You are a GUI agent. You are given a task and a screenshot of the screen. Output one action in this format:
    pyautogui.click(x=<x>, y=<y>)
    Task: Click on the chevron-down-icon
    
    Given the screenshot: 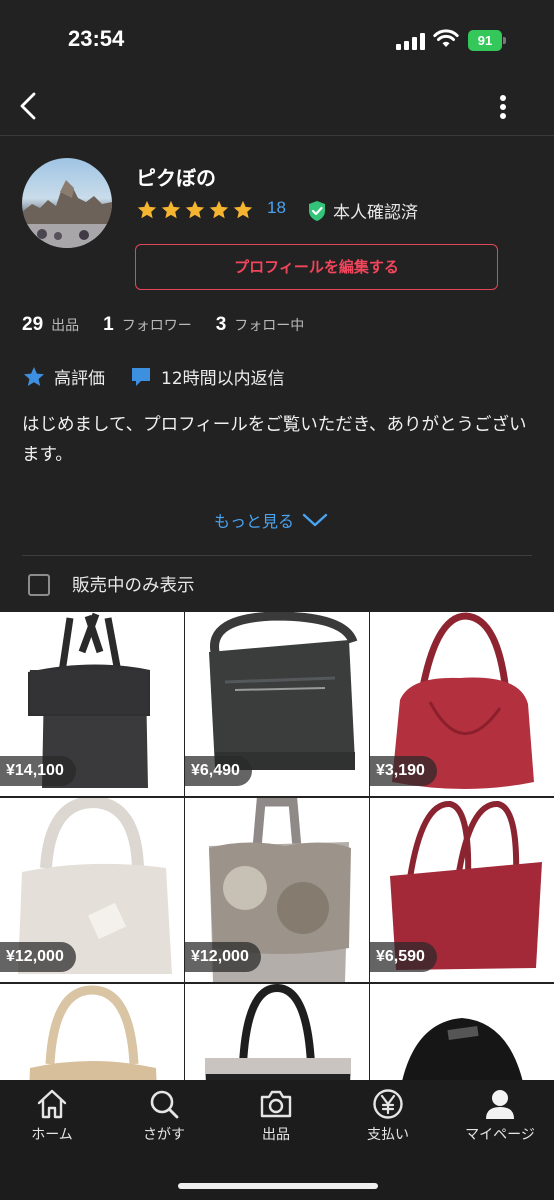 What is the action you would take?
    pyautogui.click(x=315, y=520)
    